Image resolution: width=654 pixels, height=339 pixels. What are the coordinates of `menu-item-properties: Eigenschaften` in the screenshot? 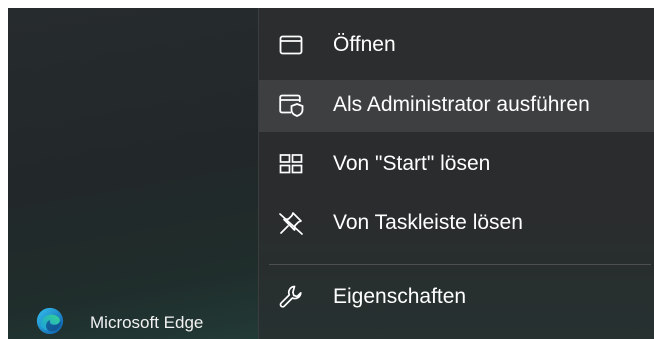 It's located at (456, 298).